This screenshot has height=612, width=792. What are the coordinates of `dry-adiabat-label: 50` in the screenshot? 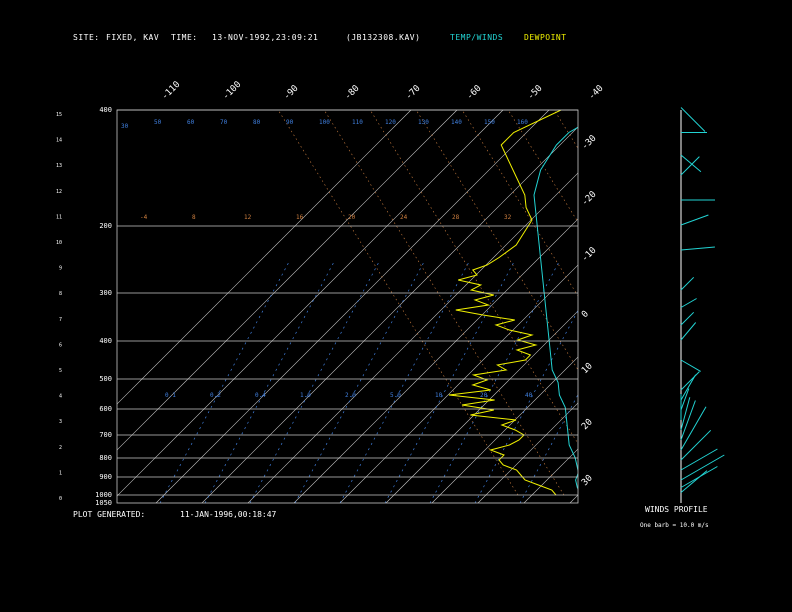 It's located at (158, 122).